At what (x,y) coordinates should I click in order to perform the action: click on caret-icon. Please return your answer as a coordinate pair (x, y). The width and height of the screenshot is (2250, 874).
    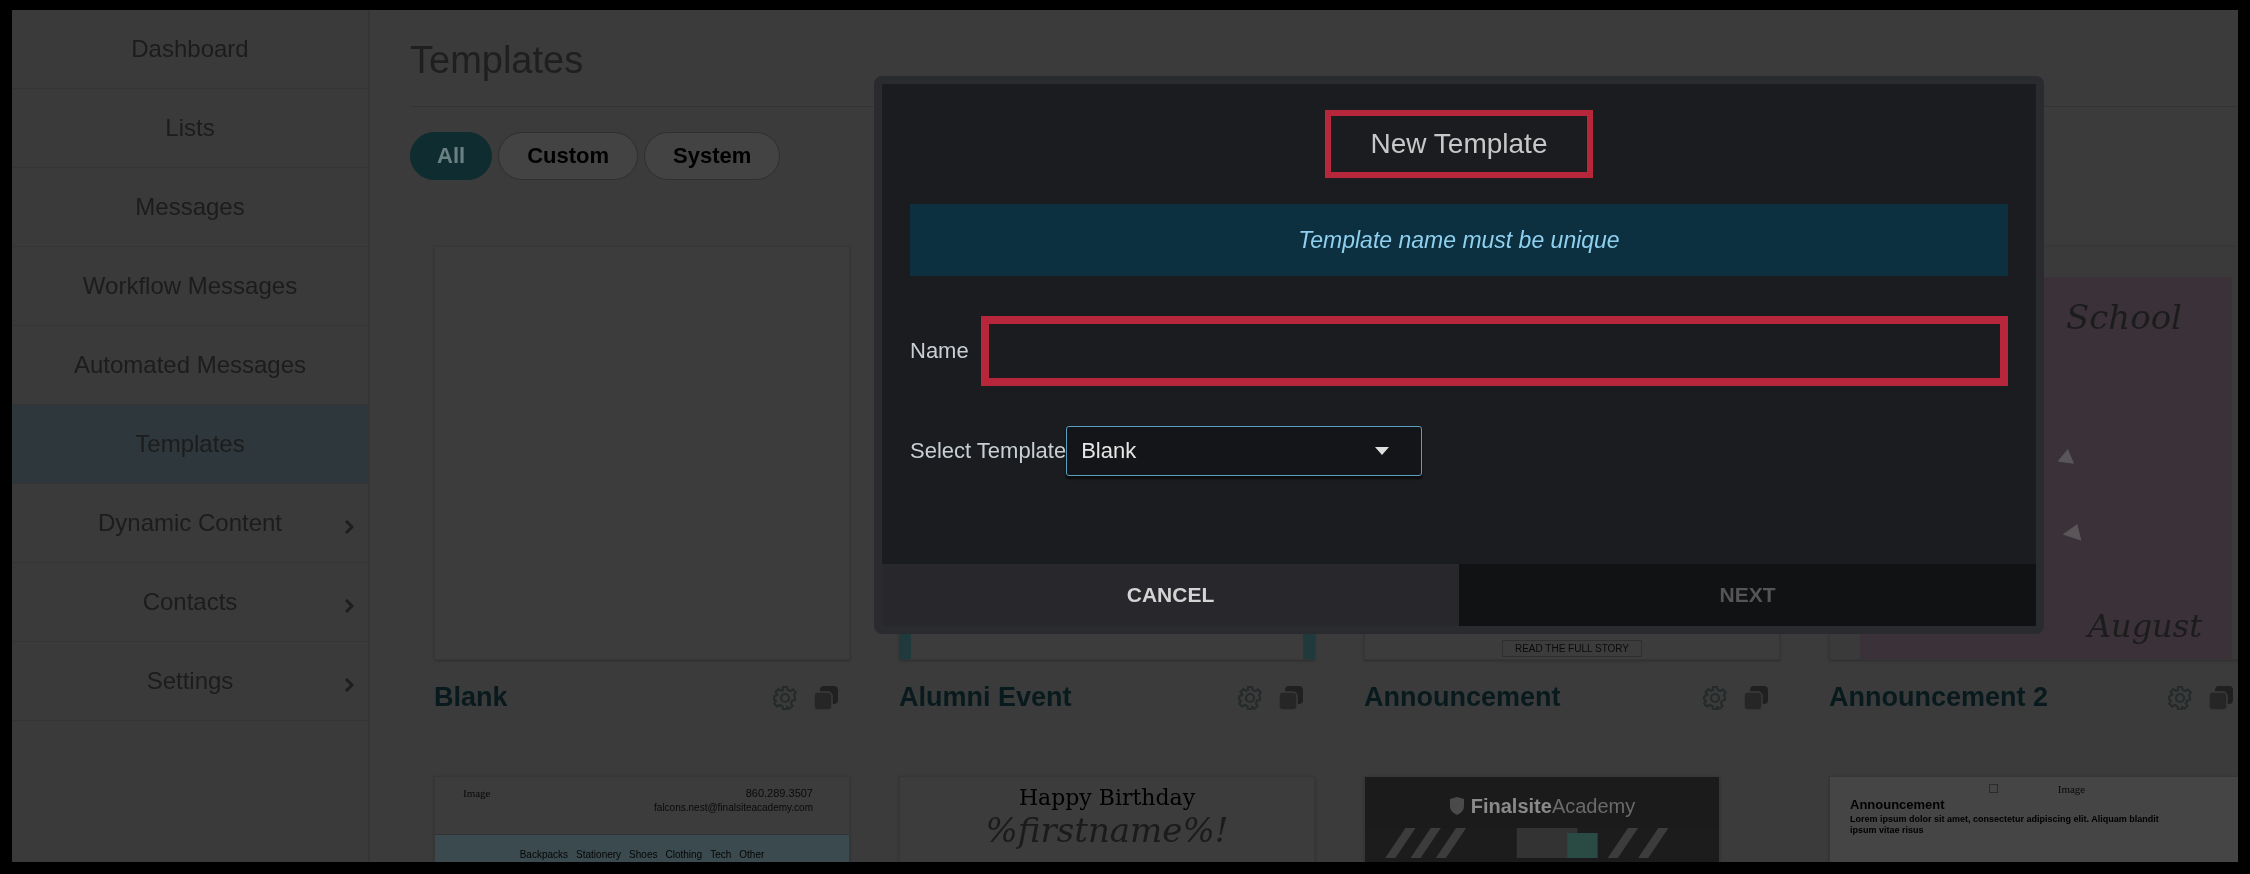
    Looking at the image, I should click on (1382, 451).